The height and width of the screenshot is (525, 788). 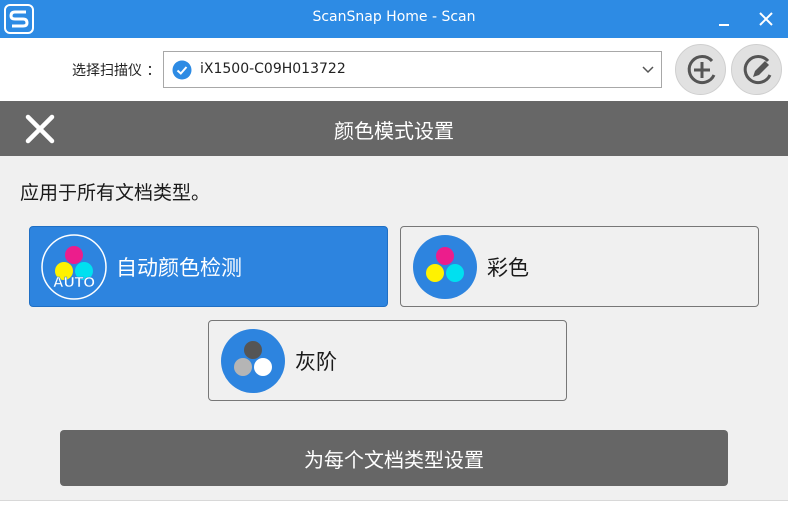 What do you see at coordinates (116, 71) in the screenshot?
I see `scanner-label: 选择扫描仪 ：` at bounding box center [116, 71].